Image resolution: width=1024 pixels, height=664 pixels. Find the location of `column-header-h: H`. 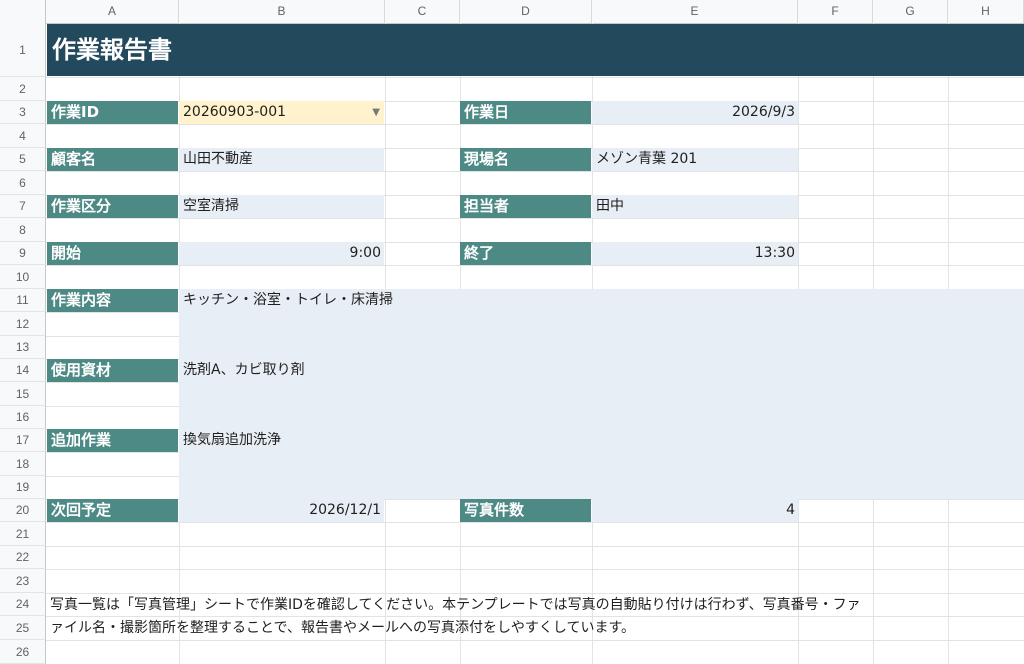

column-header-h: H is located at coordinates (986, 11).